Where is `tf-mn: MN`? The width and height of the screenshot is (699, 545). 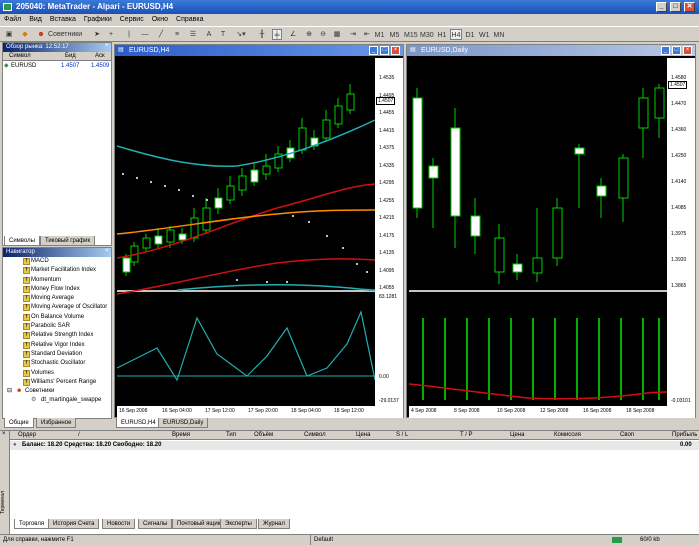 tf-mn: MN is located at coordinates (499, 34).